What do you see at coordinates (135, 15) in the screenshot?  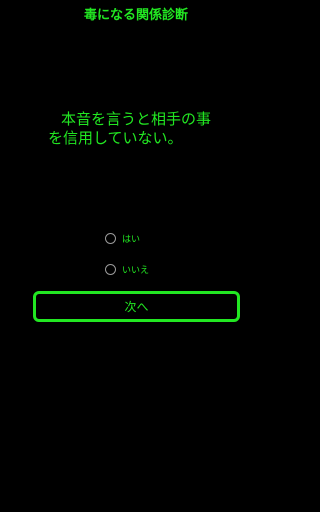 I see `app-title: 毒になる関係診断` at bounding box center [135, 15].